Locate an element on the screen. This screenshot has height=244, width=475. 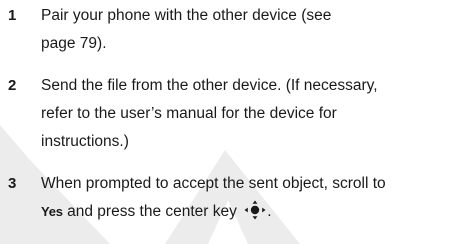
step-number: 1 is located at coordinates (12, 15).